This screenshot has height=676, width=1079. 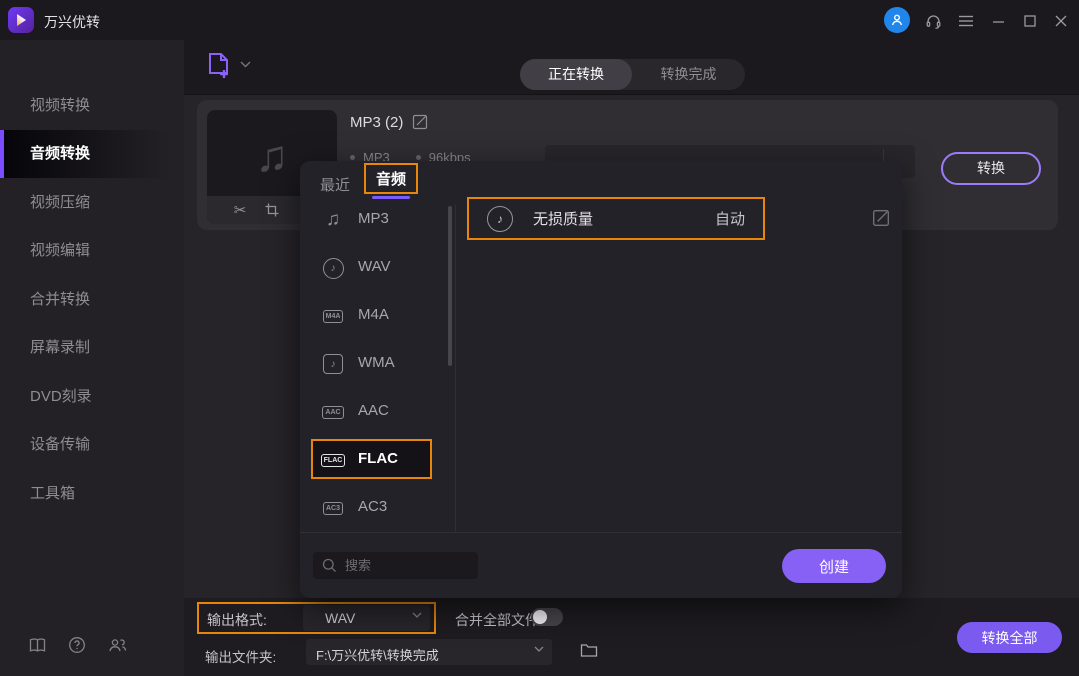 I want to click on toolbar: 正在转换 转换完成, so click(x=631, y=67).